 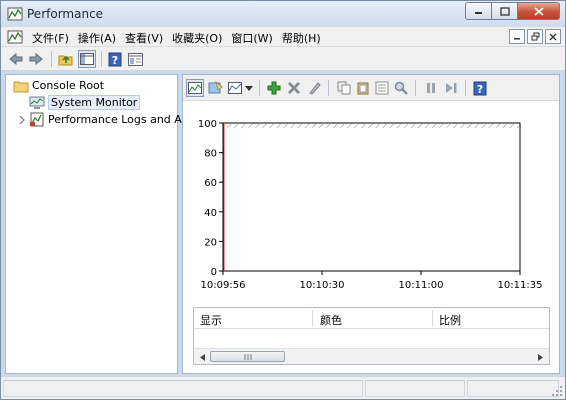 What do you see at coordinates (372, 281) in the screenshot?
I see `x-axis: 10:09:56 10:10:30 10:11:00 10:11:35` at bounding box center [372, 281].